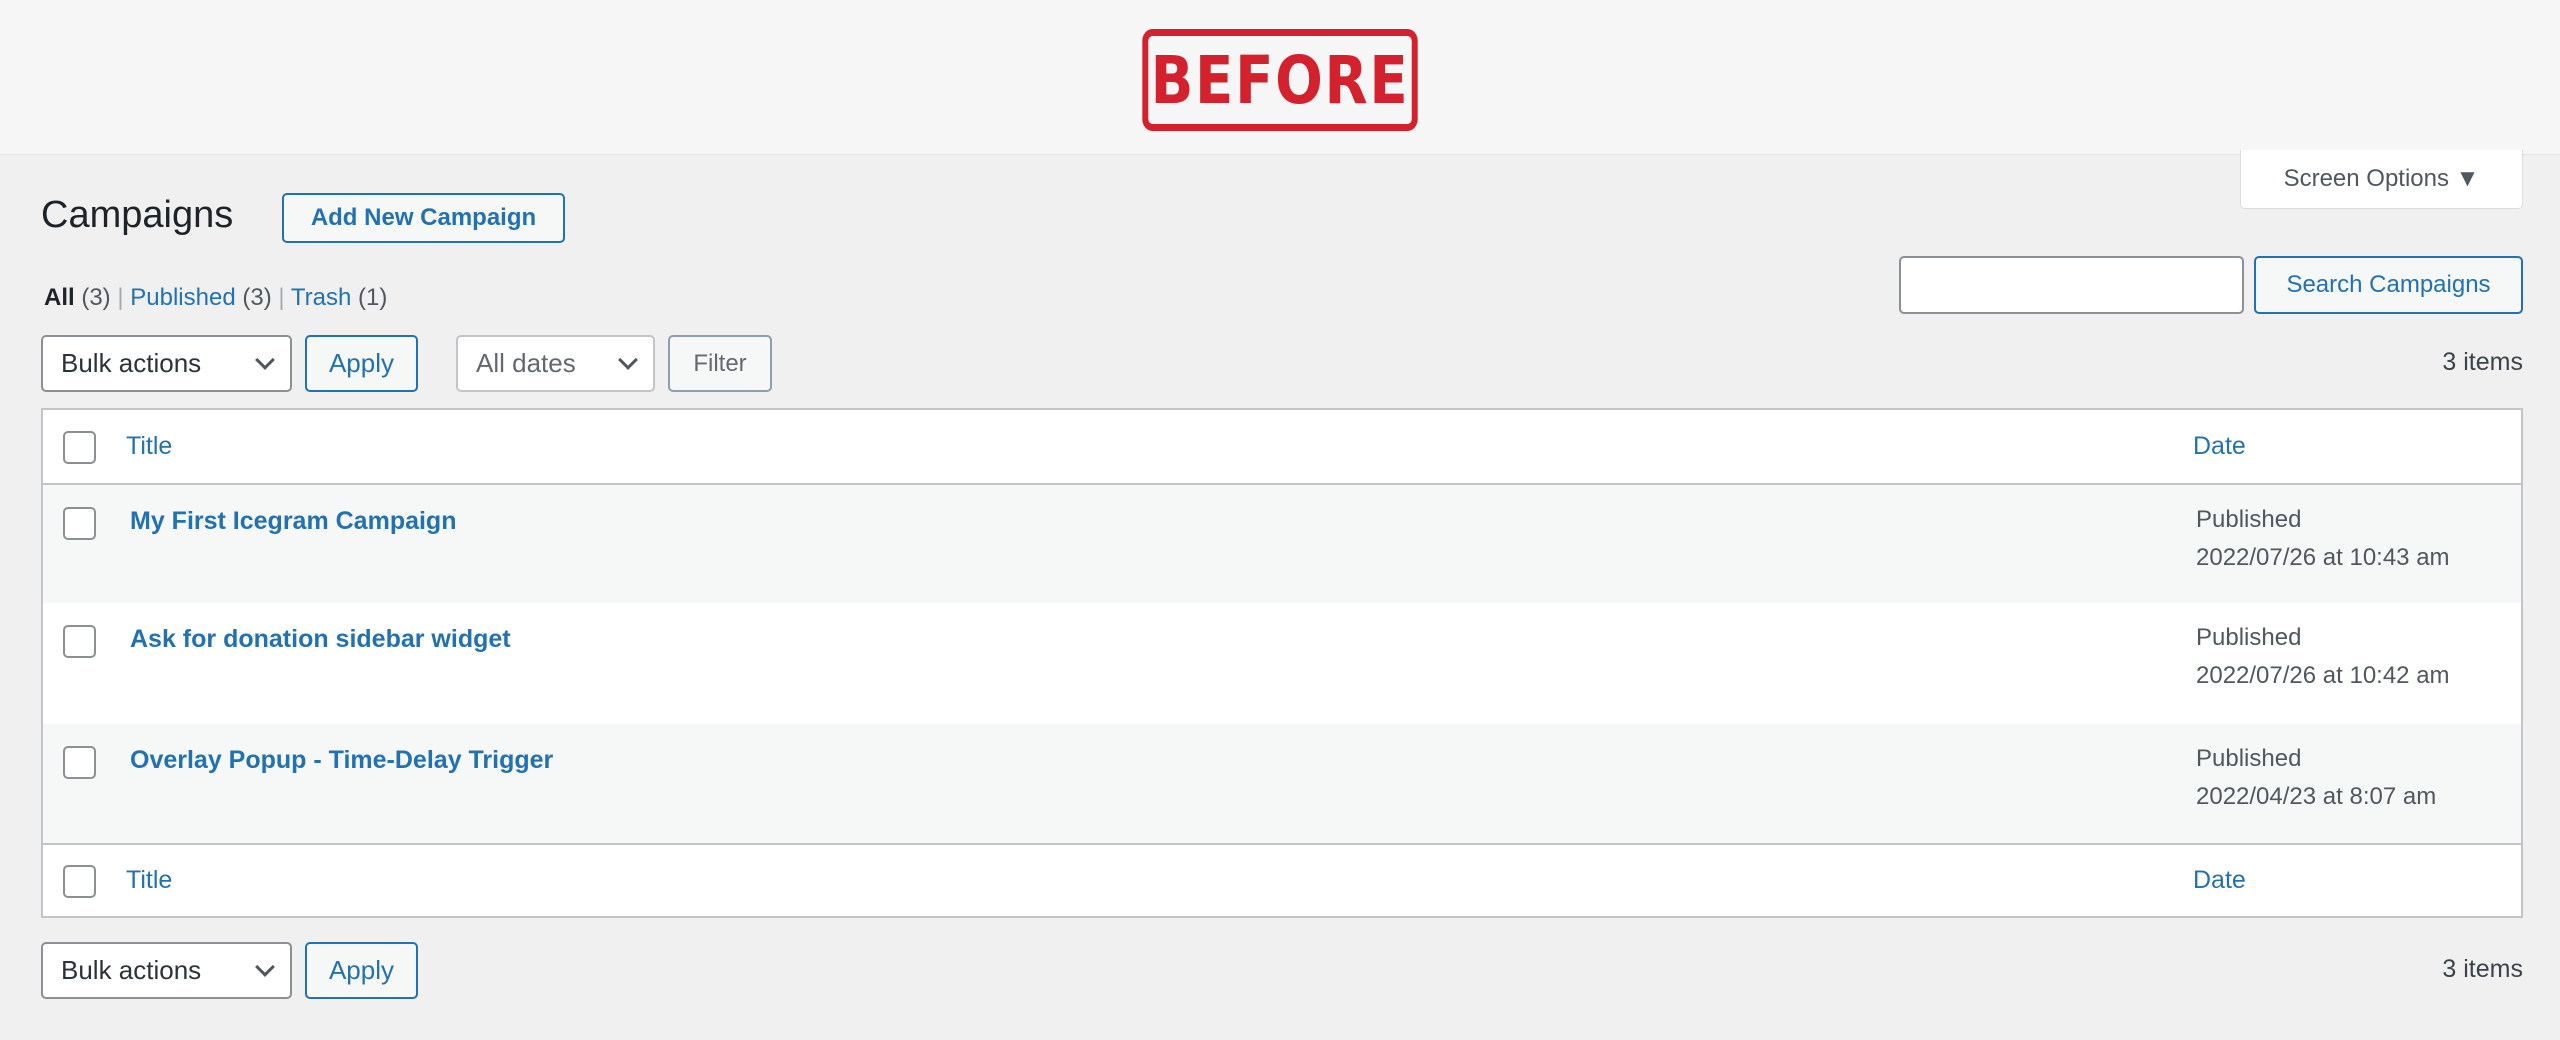  Describe the element at coordinates (293, 521) in the screenshot. I see `campaign-title-link: My First Icegram Campaign` at that location.